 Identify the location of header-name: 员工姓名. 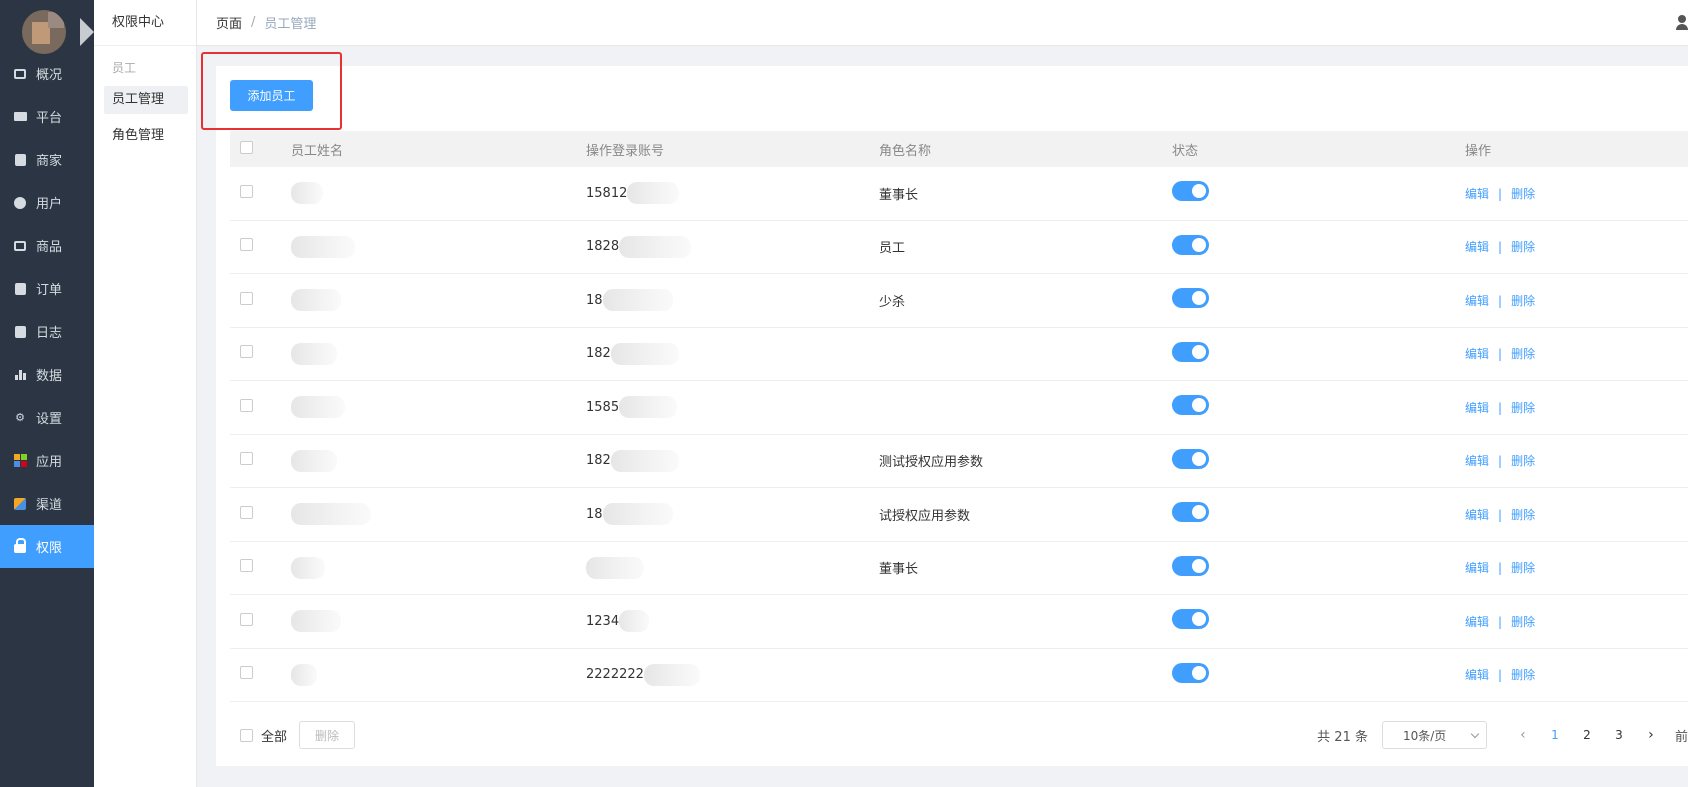
(317, 151).